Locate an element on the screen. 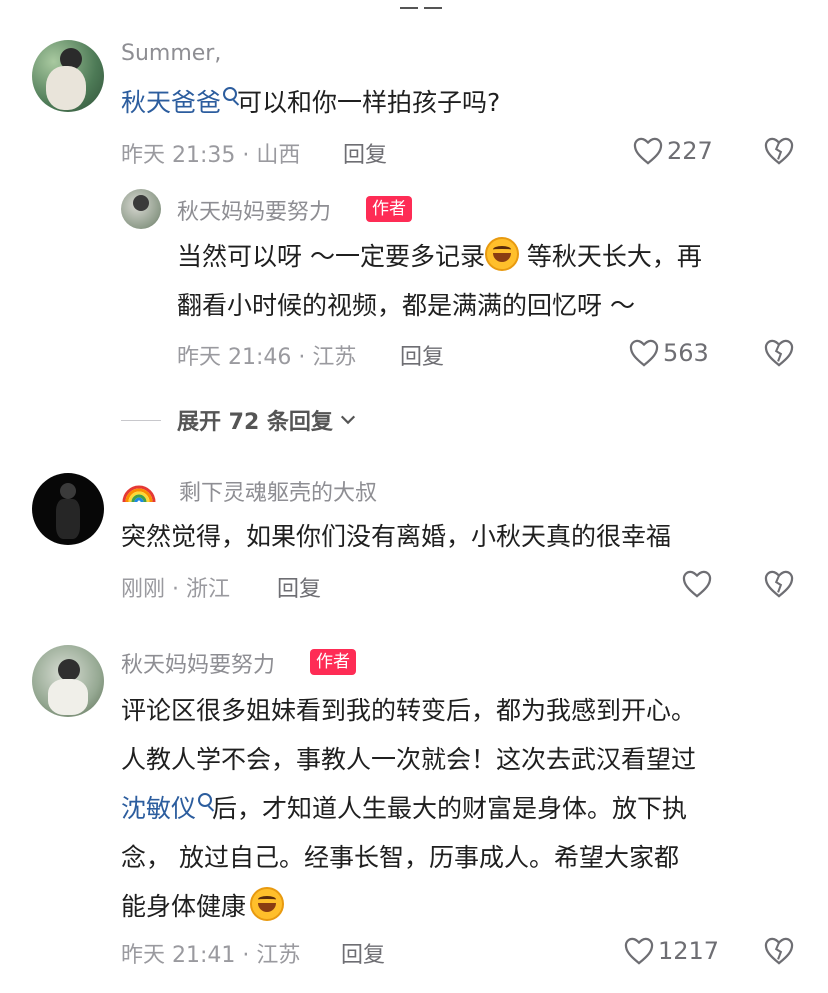 Image resolution: width=828 pixels, height=993 pixels. divider is located at coordinates (141, 420).